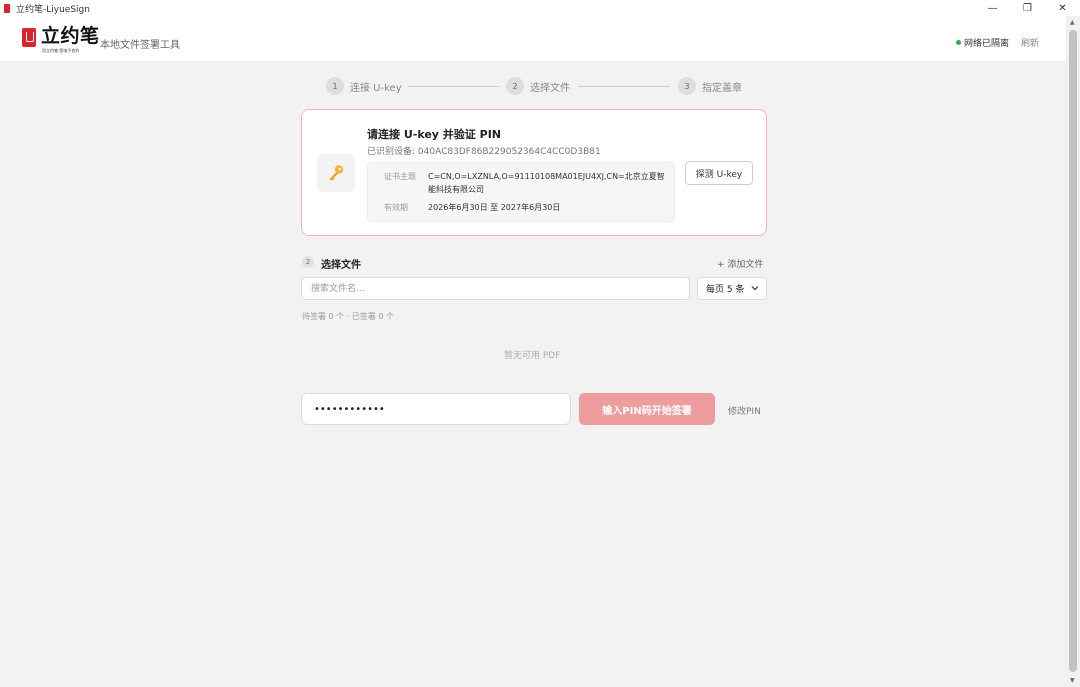  Describe the element at coordinates (725, 290) in the screenshot. I see `page-size-value: 每页 5 条` at that location.